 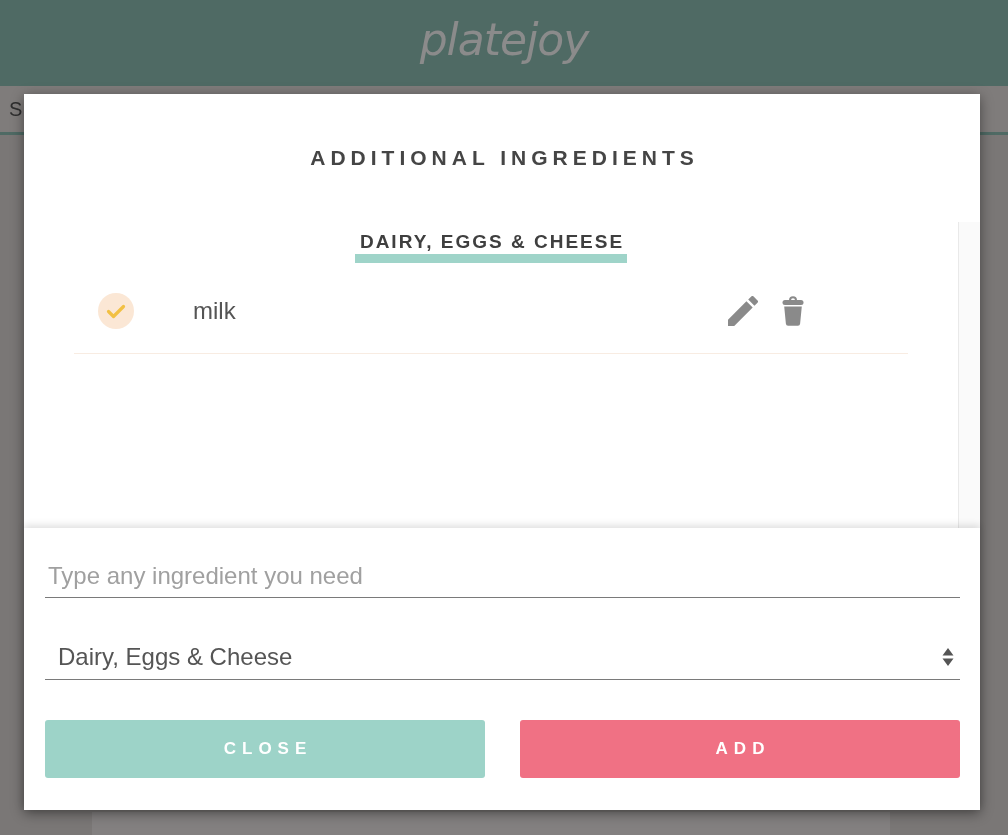 What do you see at coordinates (502, 657) in the screenshot?
I see `category-select: Dairy, Eggs & Cheese` at bounding box center [502, 657].